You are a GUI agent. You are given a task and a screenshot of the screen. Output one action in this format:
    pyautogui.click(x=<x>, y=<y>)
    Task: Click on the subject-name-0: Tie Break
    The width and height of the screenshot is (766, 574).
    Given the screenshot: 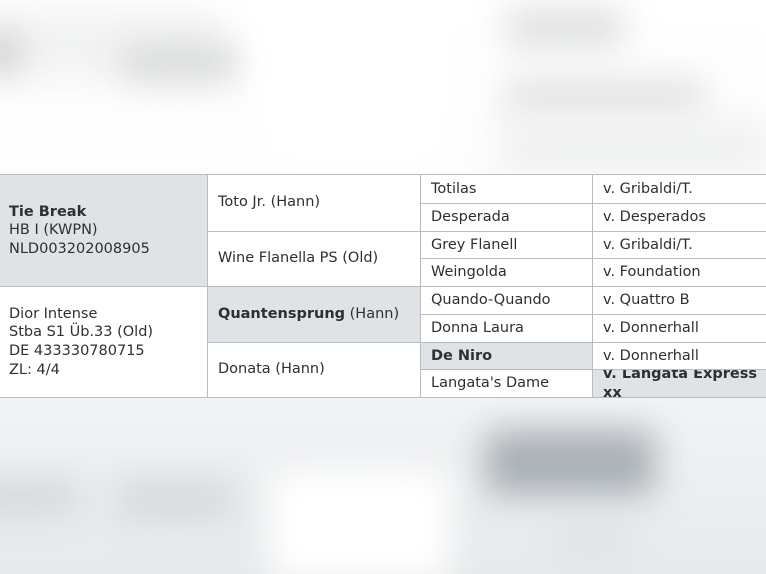 What is the action you would take?
    pyautogui.click(x=48, y=211)
    